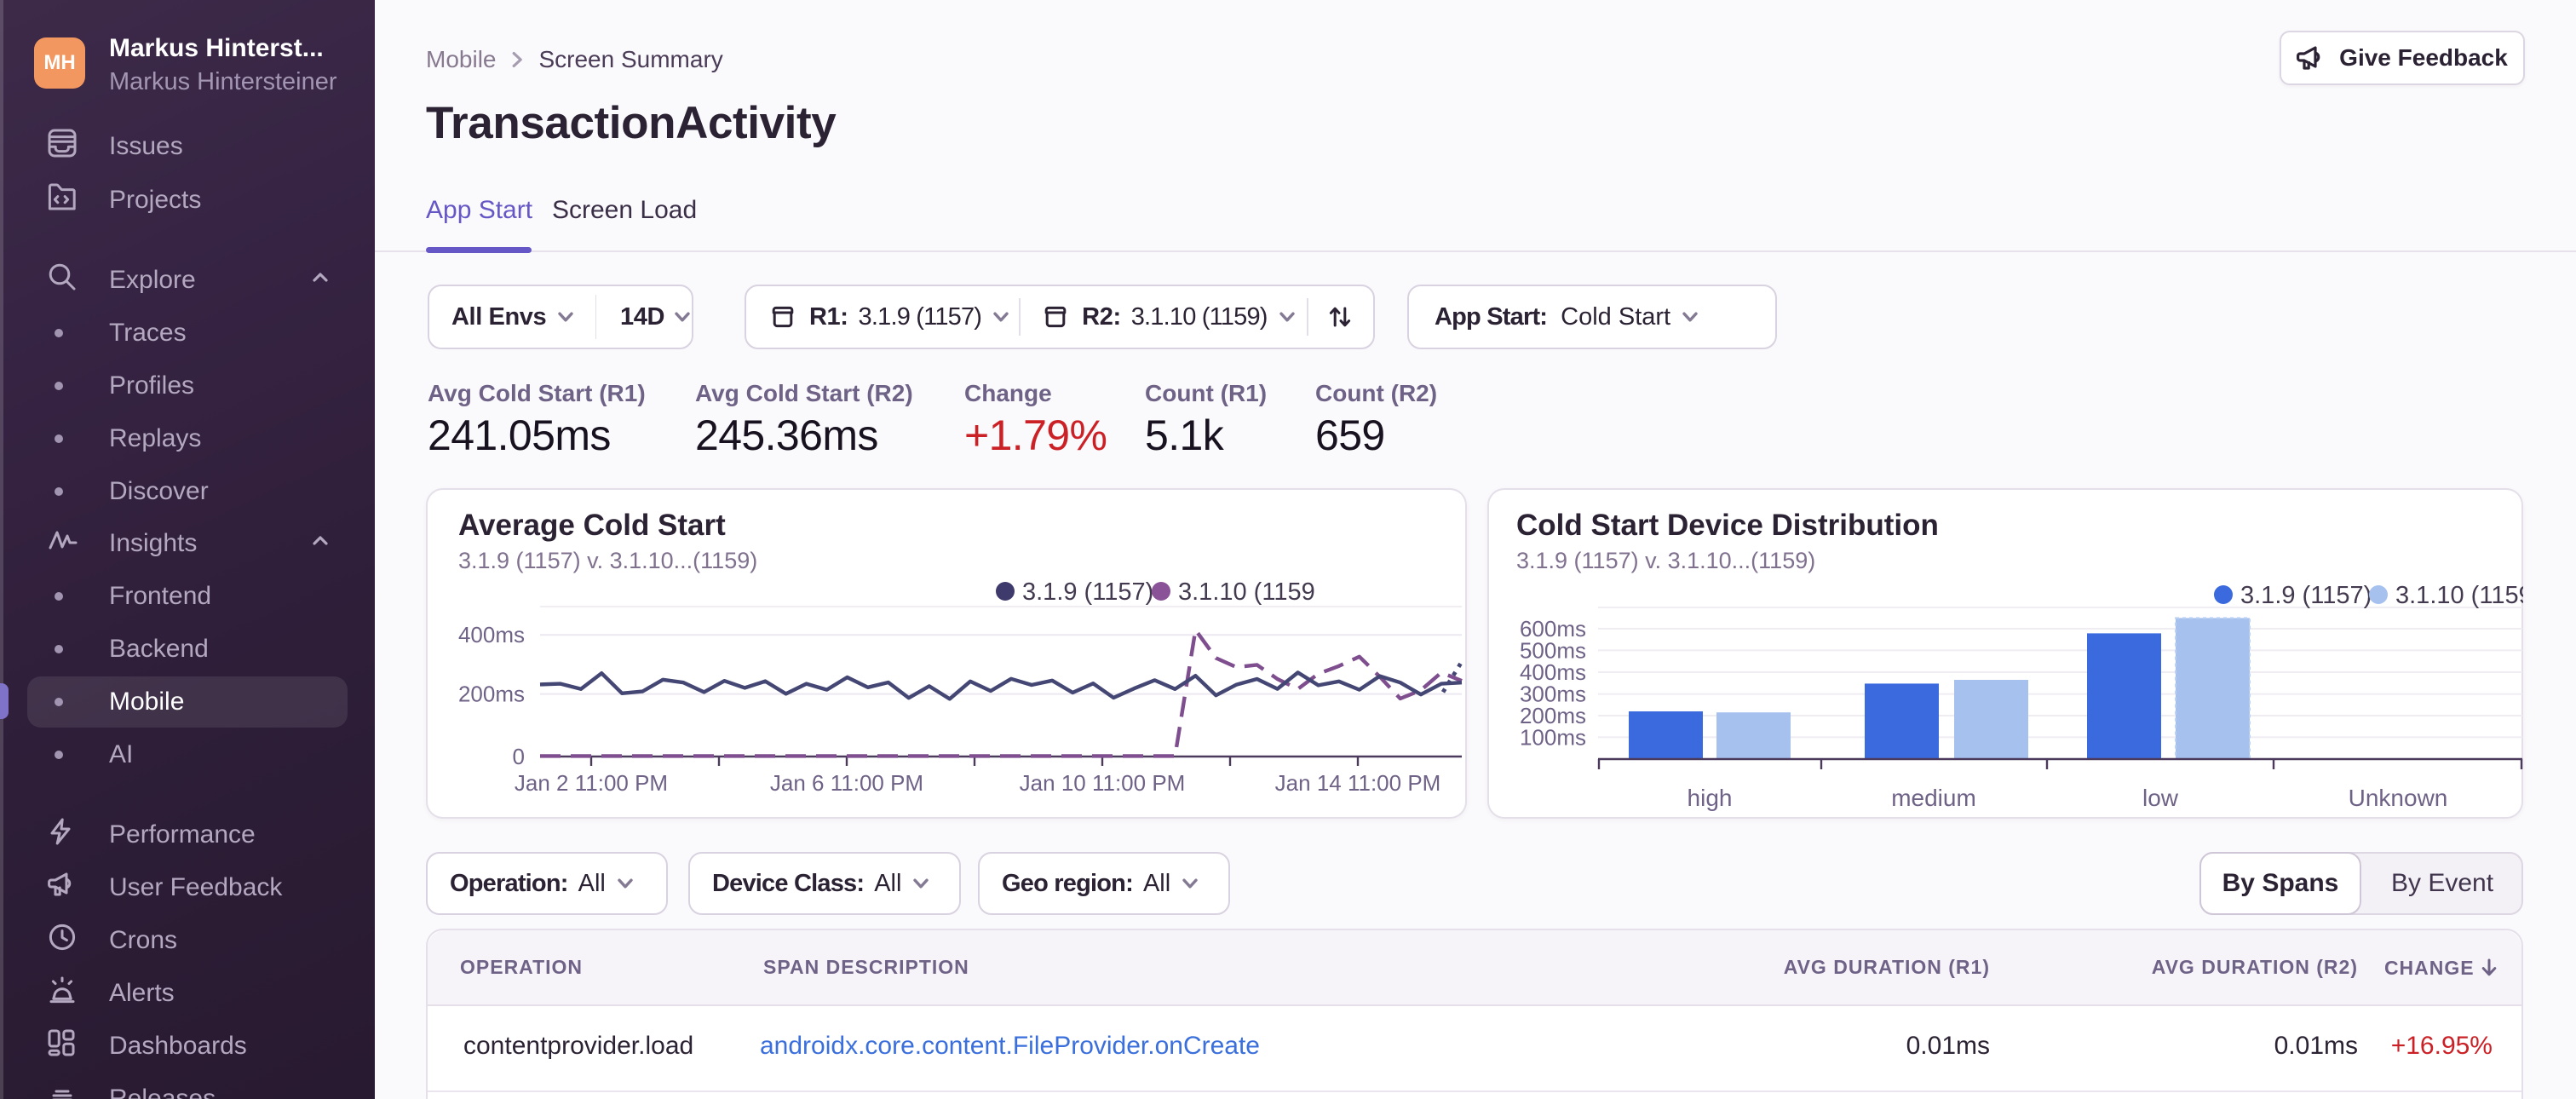 Image resolution: width=2576 pixels, height=1099 pixels. Describe the element at coordinates (1553, 651) in the screenshot. I see `svg-text: 500ms` at that location.